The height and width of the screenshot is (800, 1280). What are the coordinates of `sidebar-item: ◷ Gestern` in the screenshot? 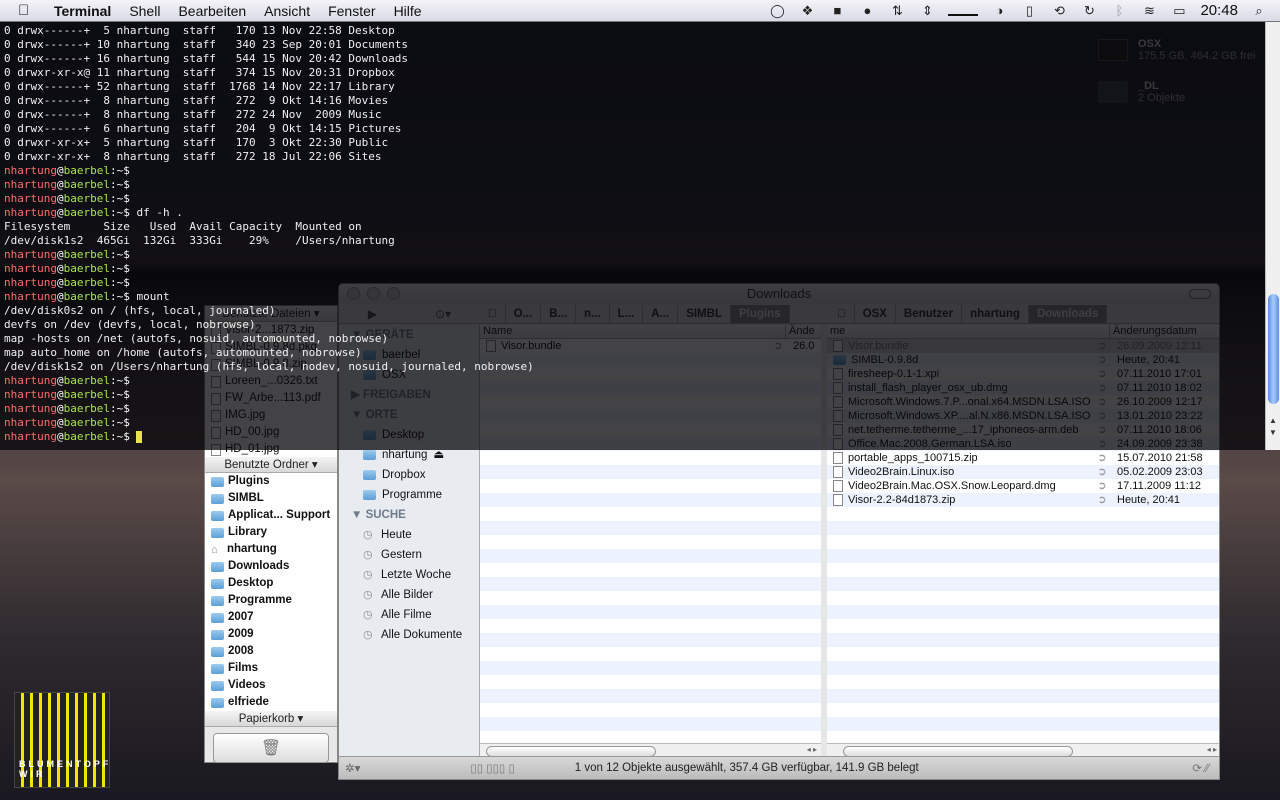 It's located at (409, 555).